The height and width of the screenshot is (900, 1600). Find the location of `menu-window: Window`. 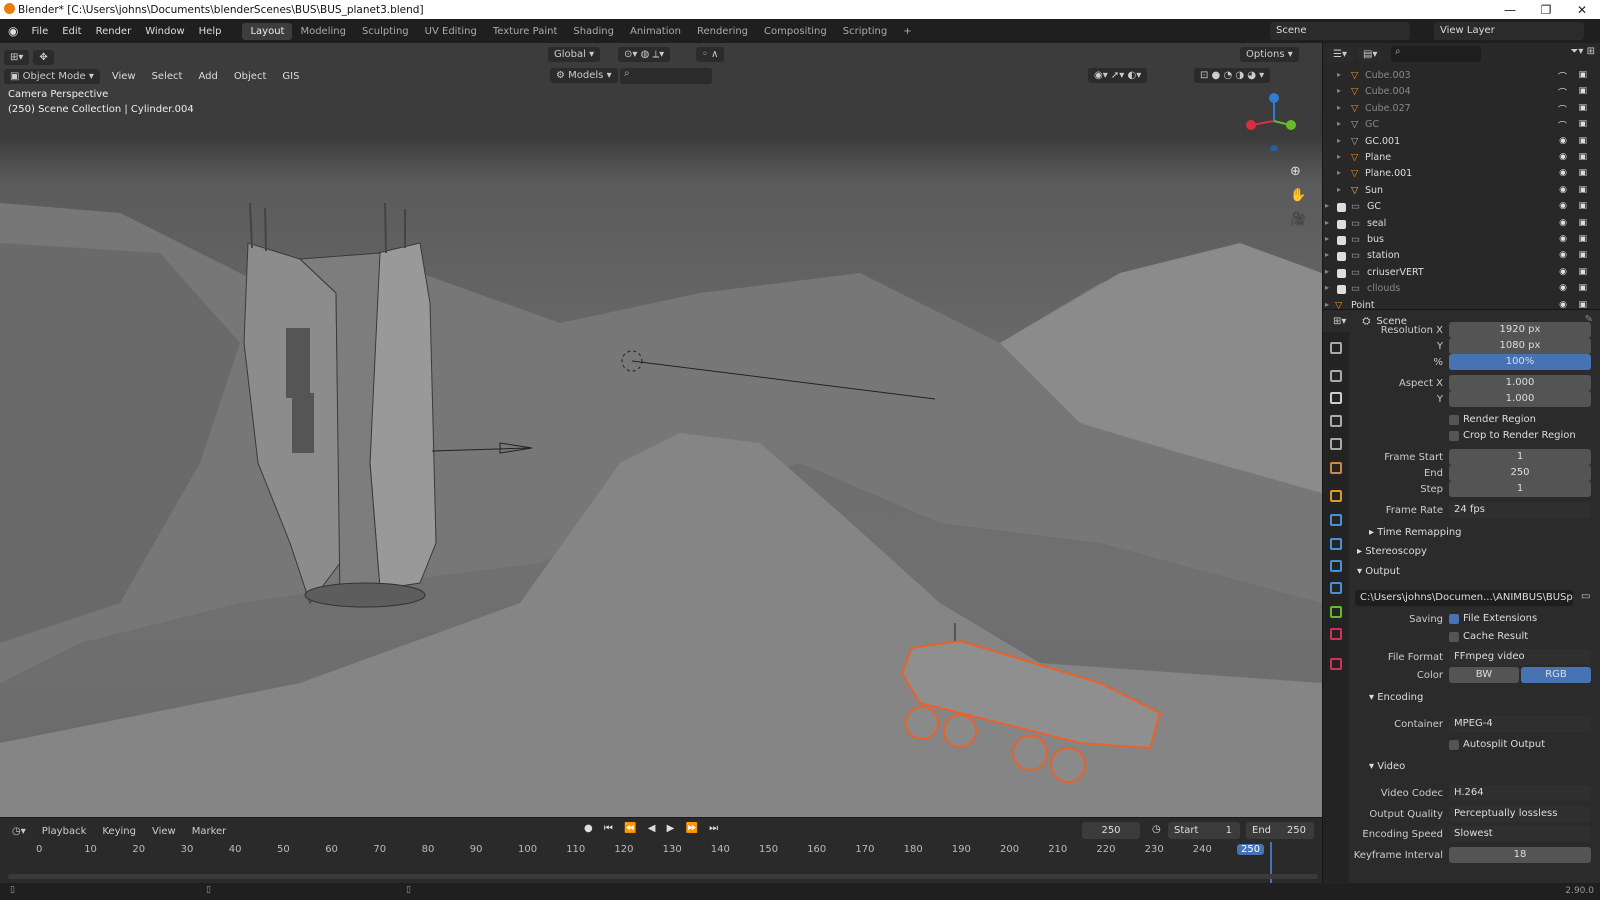

menu-window: Window is located at coordinates (164, 31).